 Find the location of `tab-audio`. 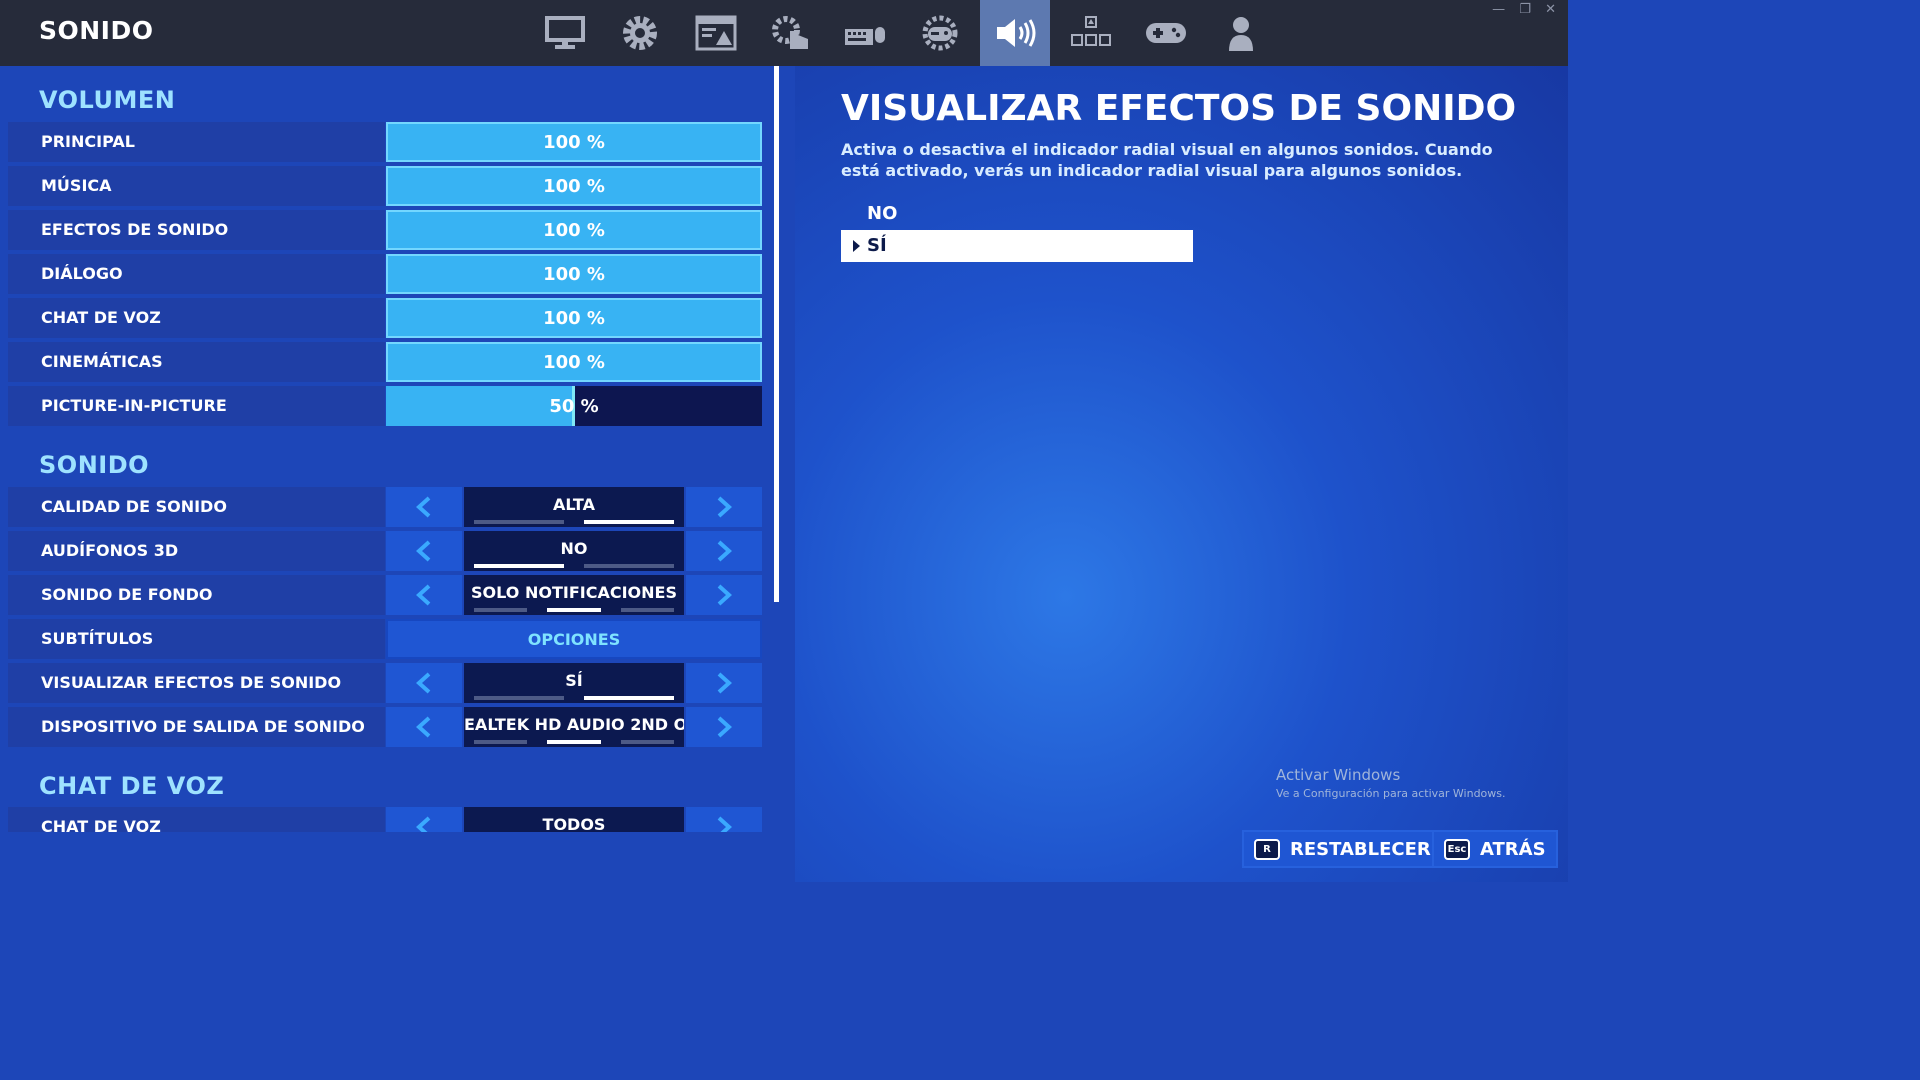

tab-audio is located at coordinates (1015, 33).